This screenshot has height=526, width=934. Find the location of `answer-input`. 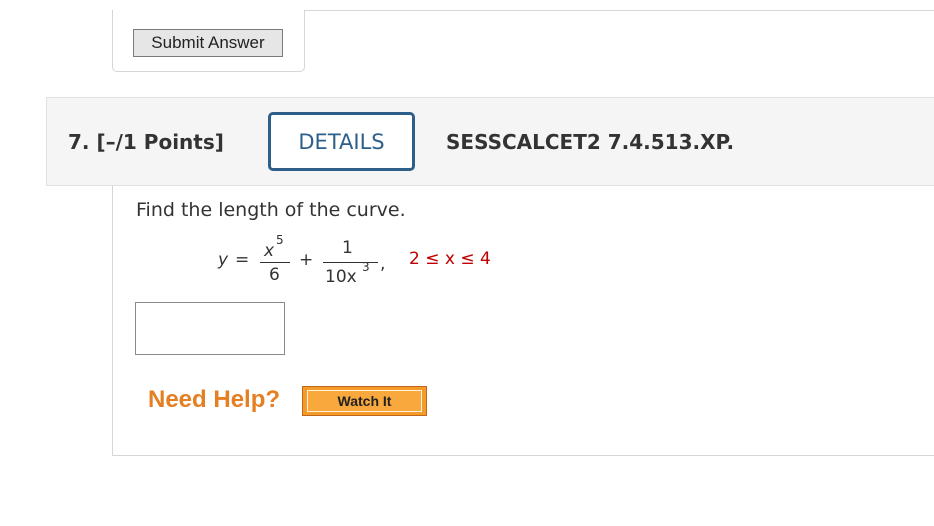

answer-input is located at coordinates (210, 328).